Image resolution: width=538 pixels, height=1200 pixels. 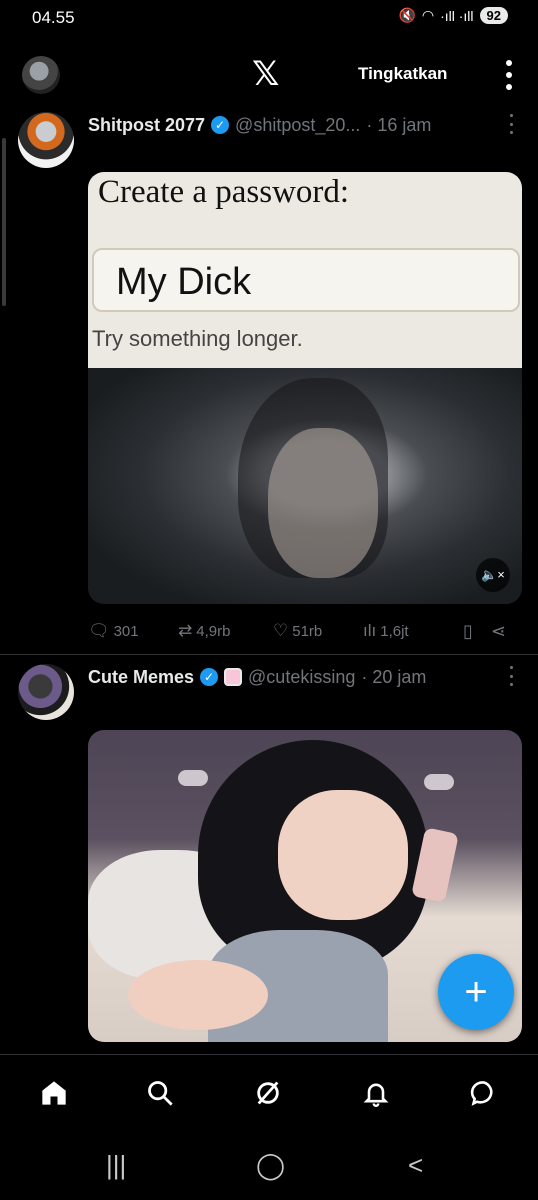 I want to click on system-home-icon: ◯, so click(x=270, y=1165).